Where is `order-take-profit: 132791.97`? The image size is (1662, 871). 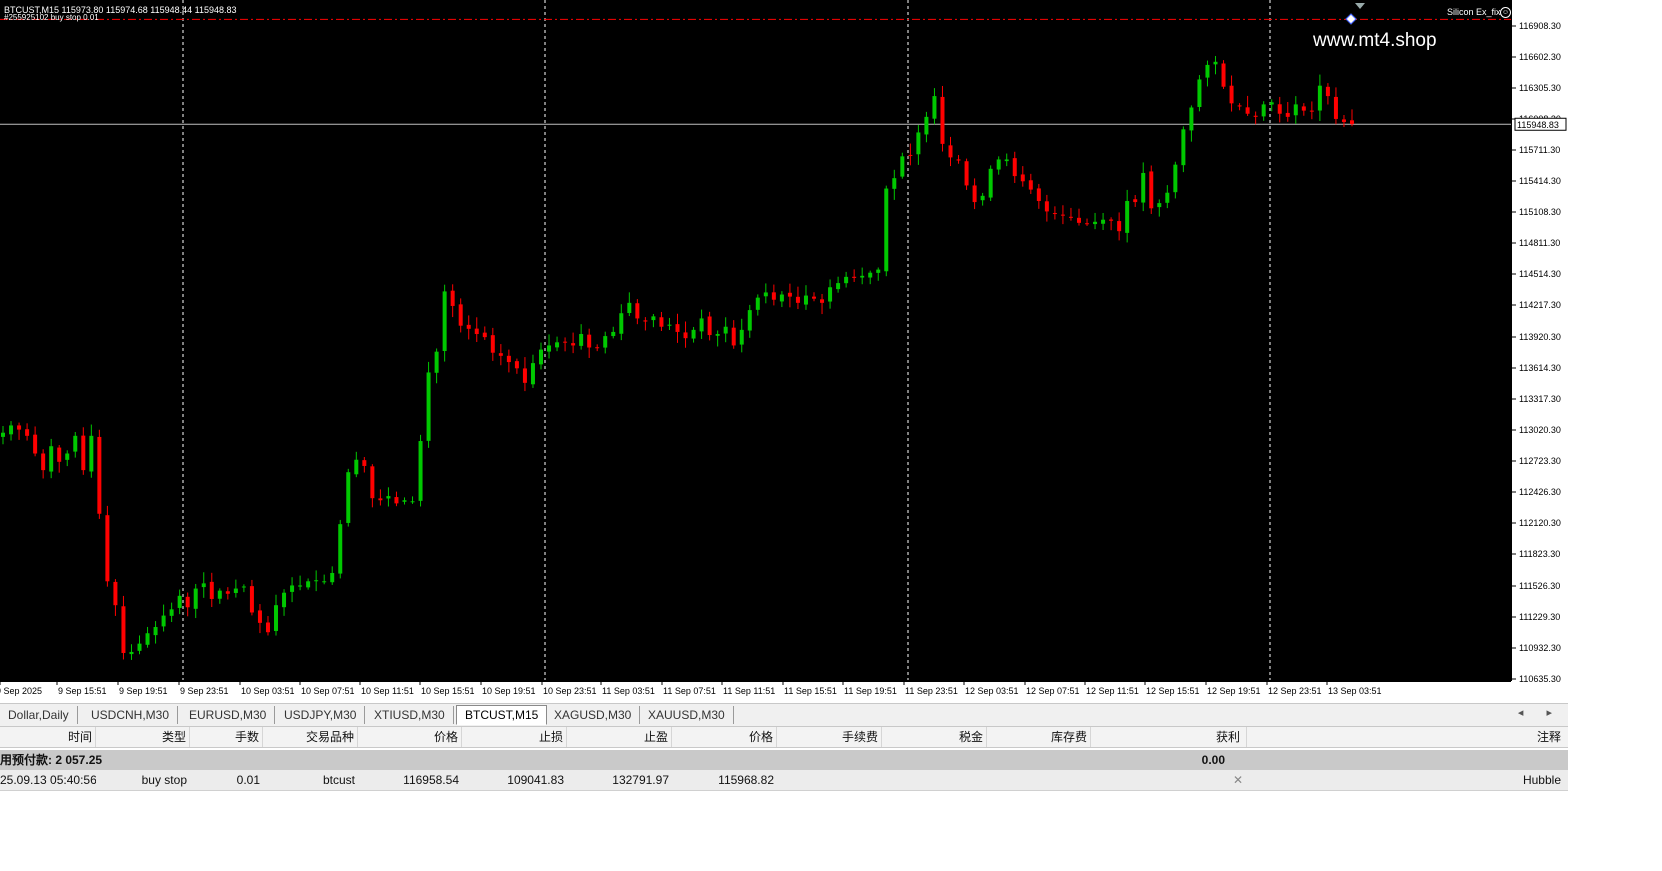
order-take-profit: 132791.97 is located at coordinates (619, 780).